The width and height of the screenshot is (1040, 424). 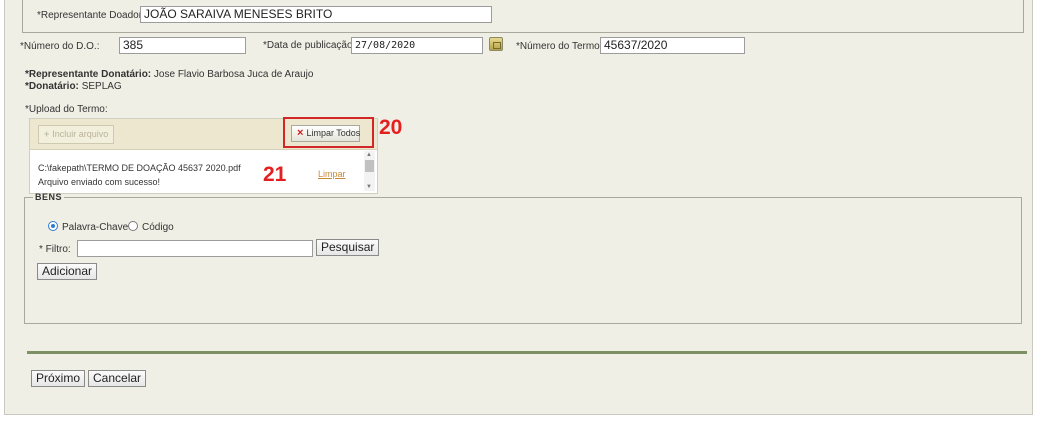 What do you see at coordinates (527, 352) in the screenshot?
I see `section-divider` at bounding box center [527, 352].